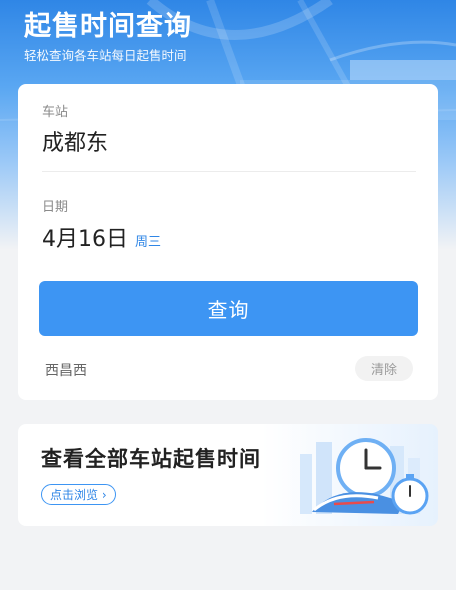  Describe the element at coordinates (55, 207) in the screenshot. I see `date-label: 日期` at that location.